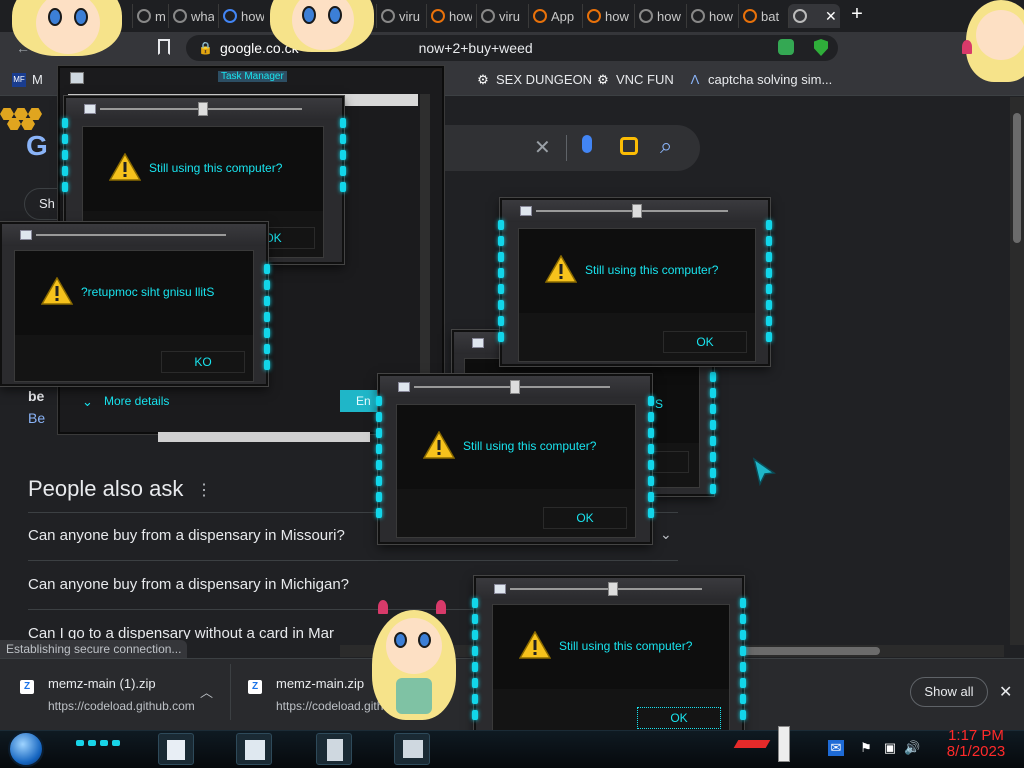 This screenshot has width=1024, height=768. What do you see at coordinates (606, 16) in the screenshot?
I see `tab-8: how` at bounding box center [606, 16].